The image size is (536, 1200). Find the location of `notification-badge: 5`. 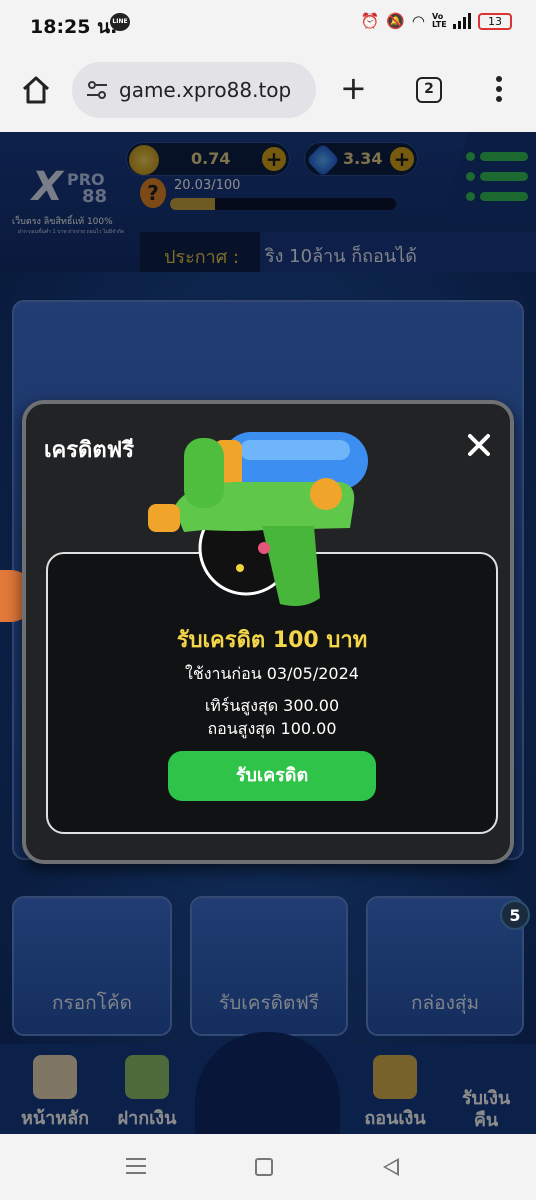

notification-badge: 5 is located at coordinates (515, 915).